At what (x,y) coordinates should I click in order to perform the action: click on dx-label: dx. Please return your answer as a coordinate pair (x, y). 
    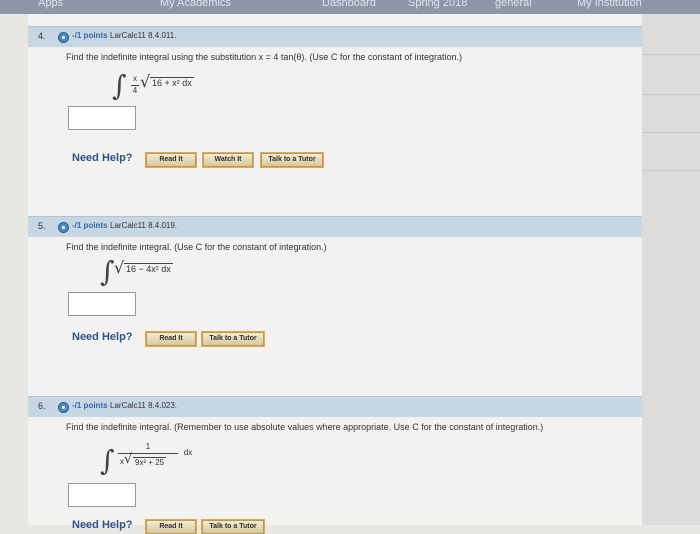
    Looking at the image, I should click on (188, 452).